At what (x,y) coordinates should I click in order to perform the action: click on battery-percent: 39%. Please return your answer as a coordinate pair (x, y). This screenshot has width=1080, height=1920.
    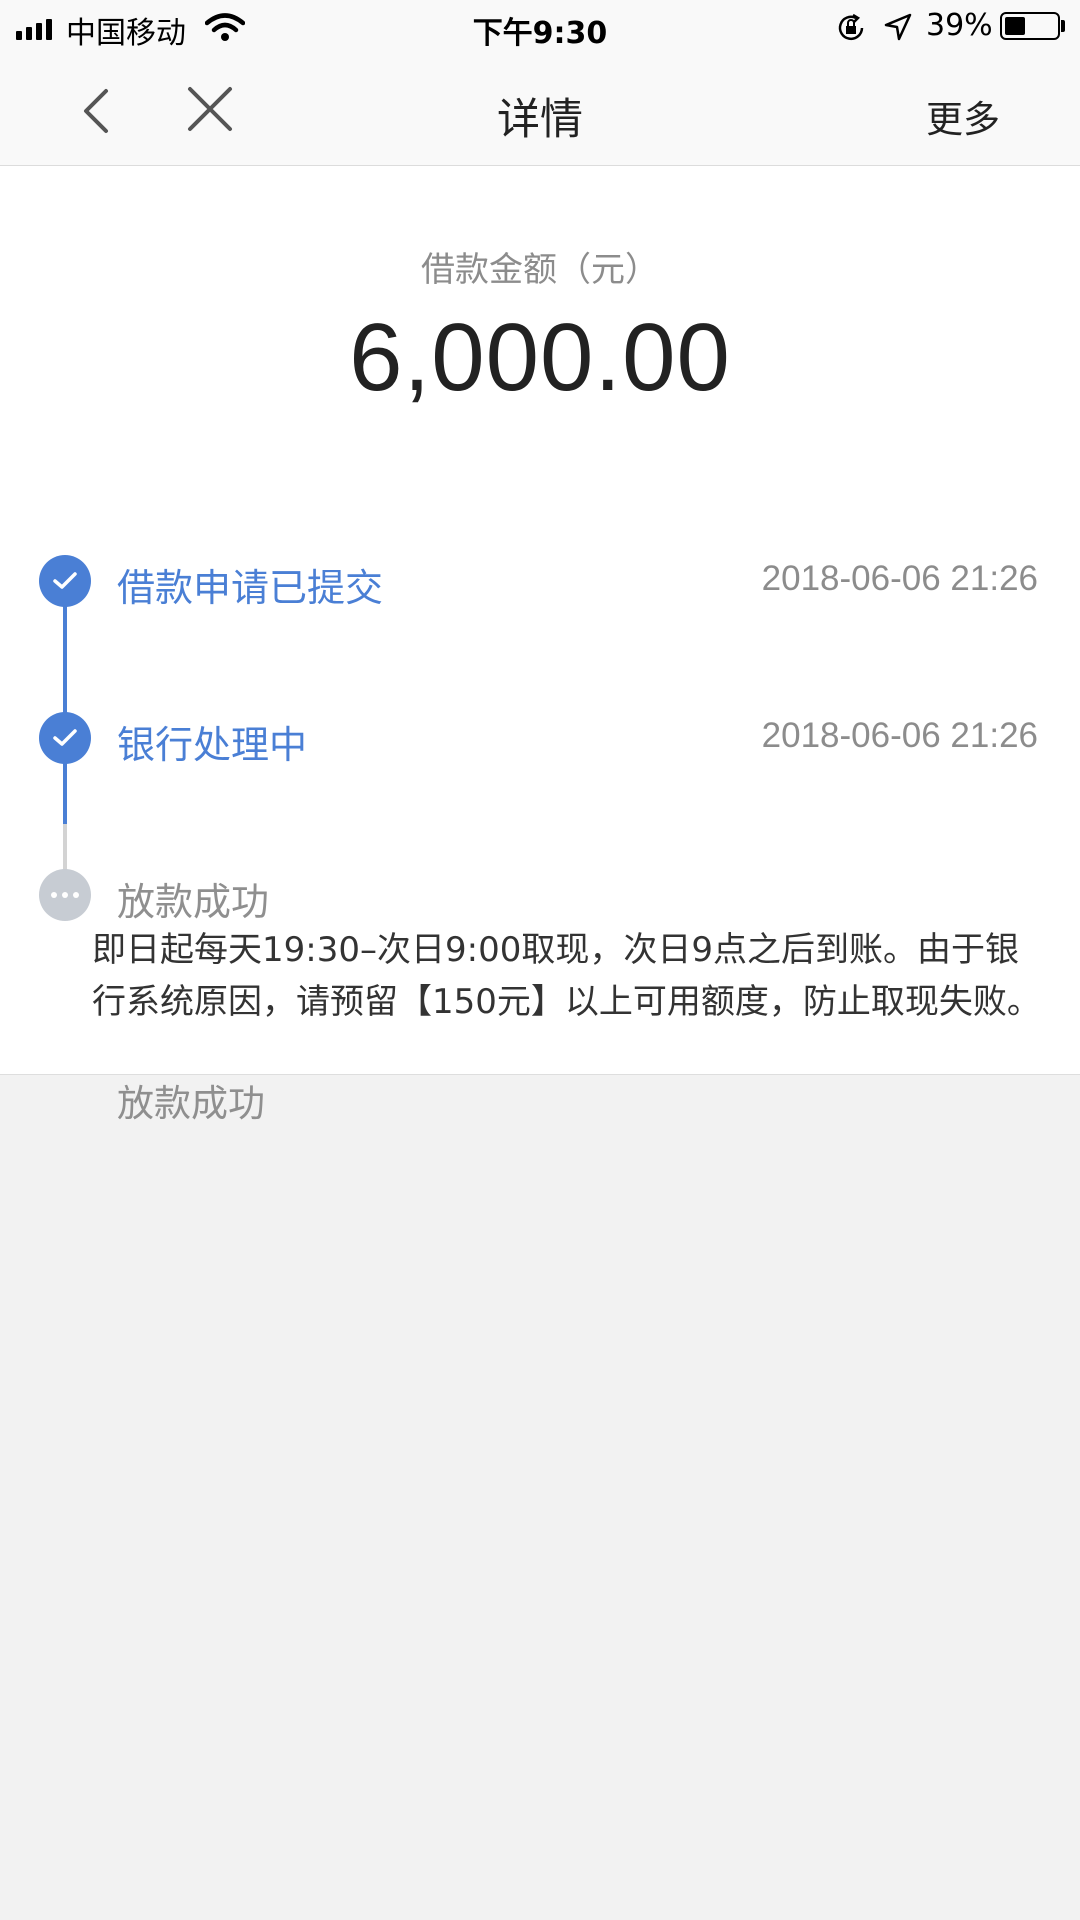
    Looking at the image, I should click on (959, 25).